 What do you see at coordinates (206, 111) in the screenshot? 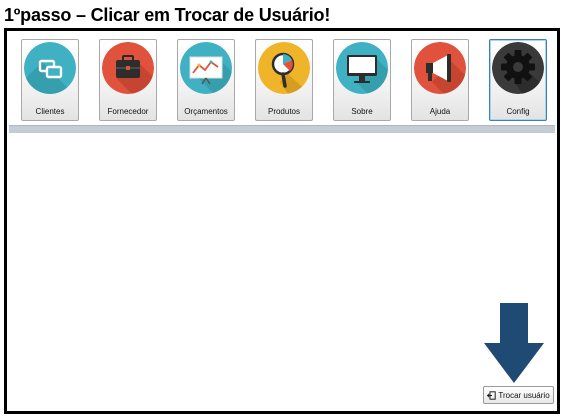
I see `toolbar-label-orcamentos: Orçamentos` at bounding box center [206, 111].